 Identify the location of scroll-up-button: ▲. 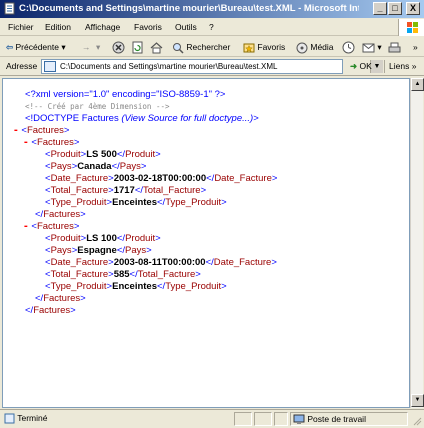
(417, 84).